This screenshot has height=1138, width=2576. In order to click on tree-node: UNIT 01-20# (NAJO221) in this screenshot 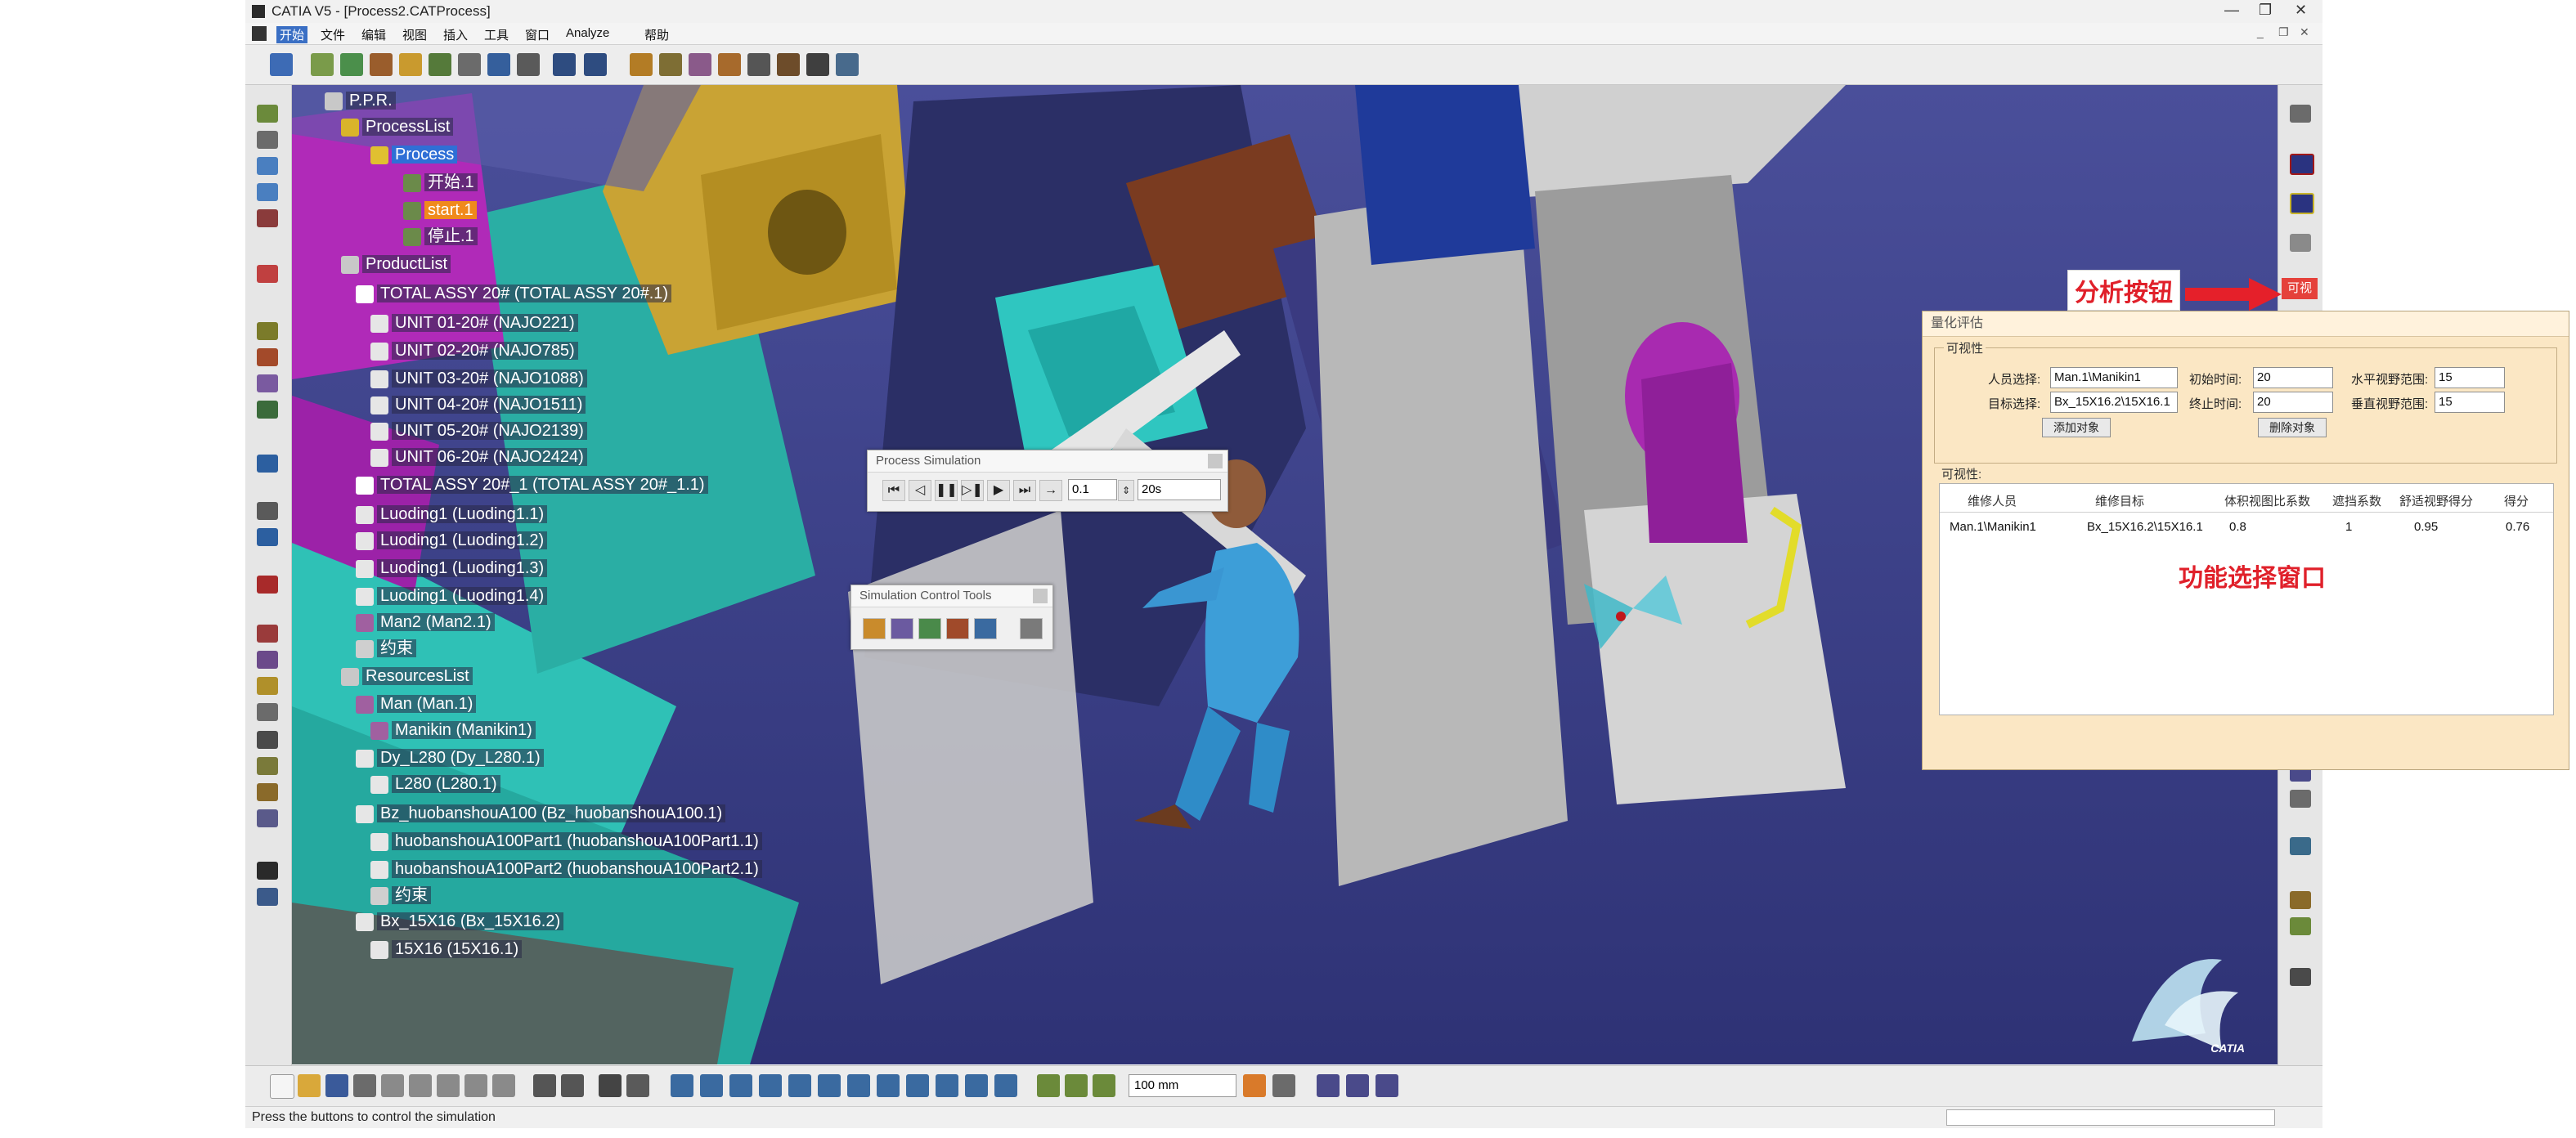, I will do `click(474, 323)`.